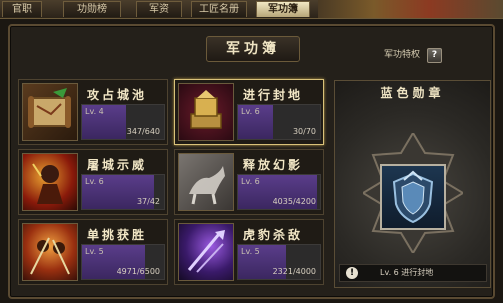  I want to click on achievement-card-release-phantom: 释放幻影 Lv. 6 4035/4200, so click(249, 182).